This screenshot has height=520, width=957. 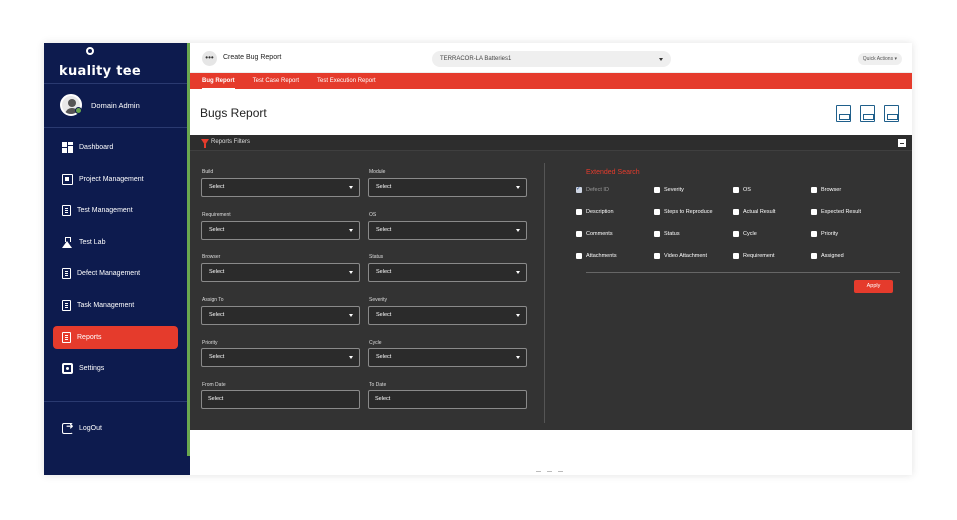 What do you see at coordinates (252, 57) in the screenshot?
I see `page-heading: Create Bug Report` at bounding box center [252, 57].